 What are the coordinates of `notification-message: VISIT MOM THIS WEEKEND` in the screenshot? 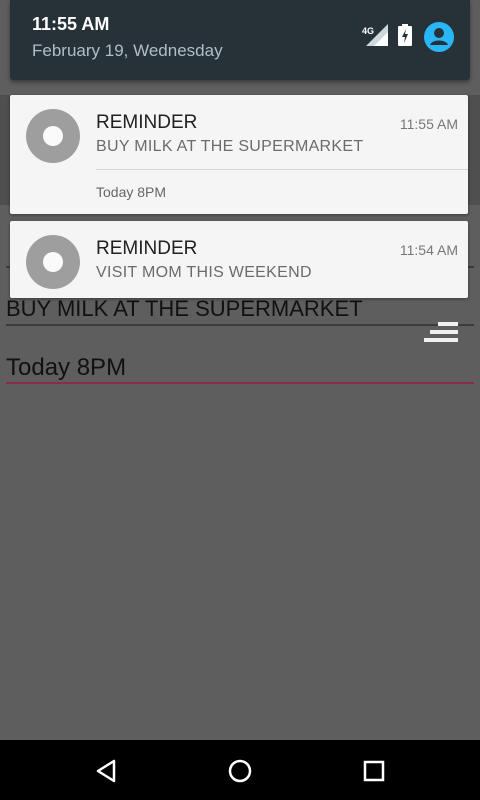 It's located at (204, 272).